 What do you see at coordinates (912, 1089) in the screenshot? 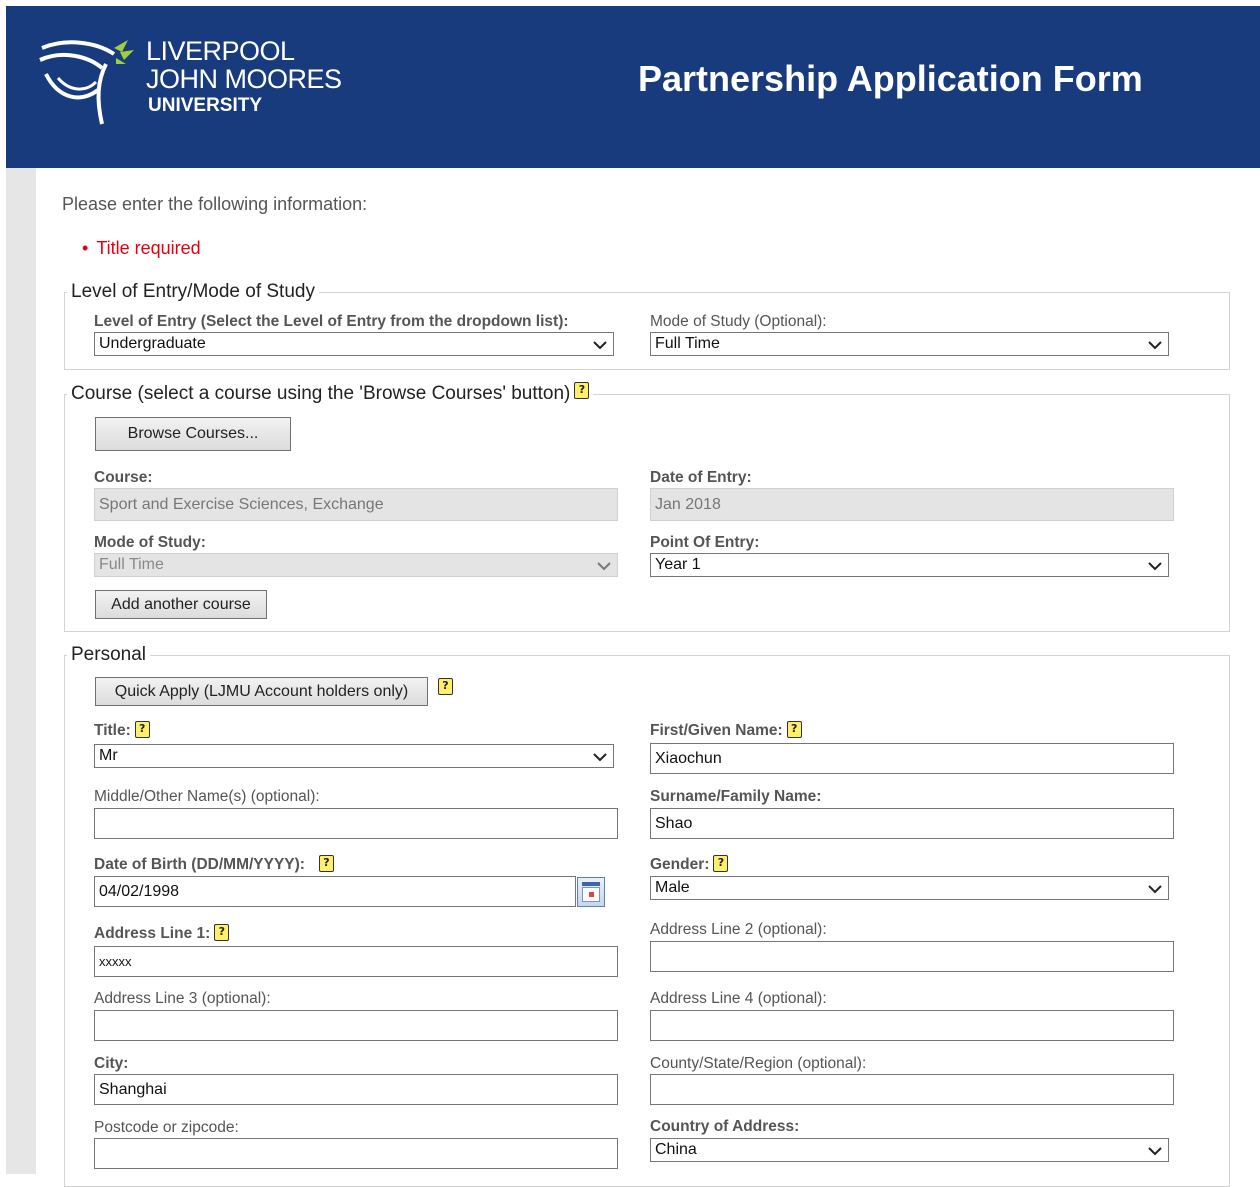
I see `county-input` at bounding box center [912, 1089].